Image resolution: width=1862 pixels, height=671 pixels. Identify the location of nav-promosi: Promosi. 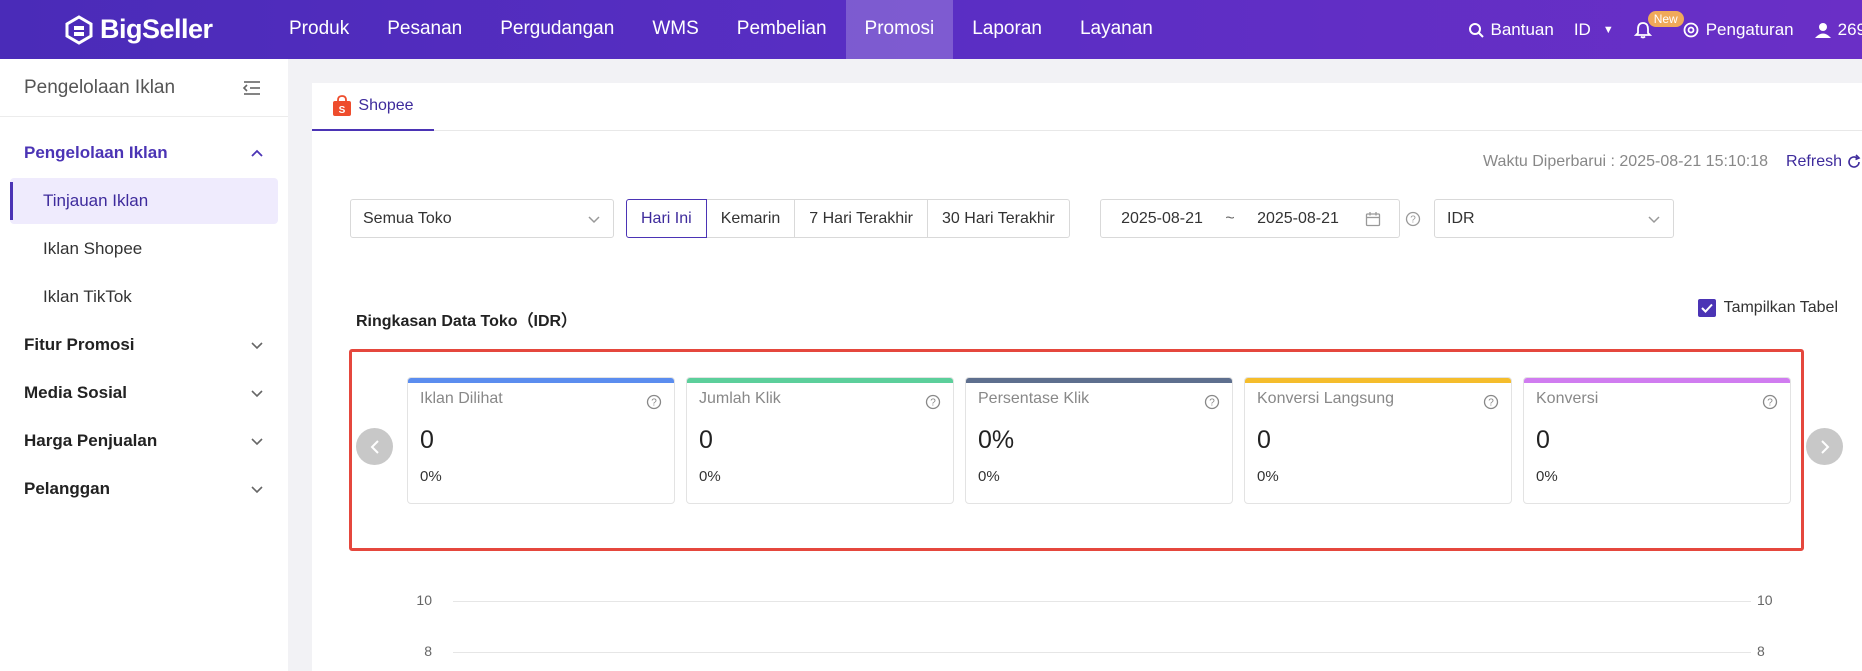
(899, 29).